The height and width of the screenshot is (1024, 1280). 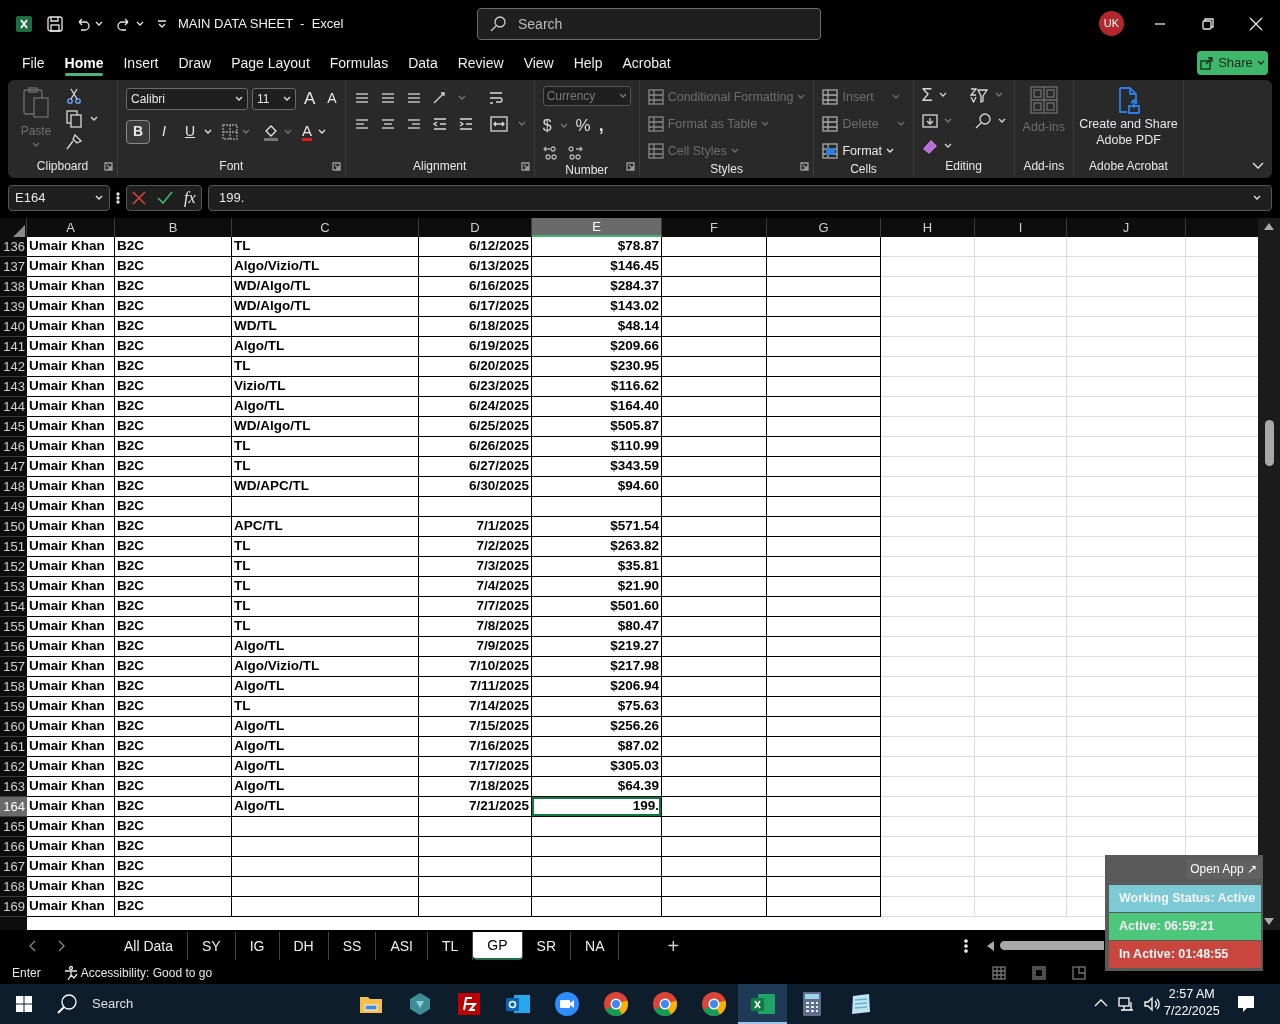 I want to click on text-style-button: U, so click(x=190, y=131).